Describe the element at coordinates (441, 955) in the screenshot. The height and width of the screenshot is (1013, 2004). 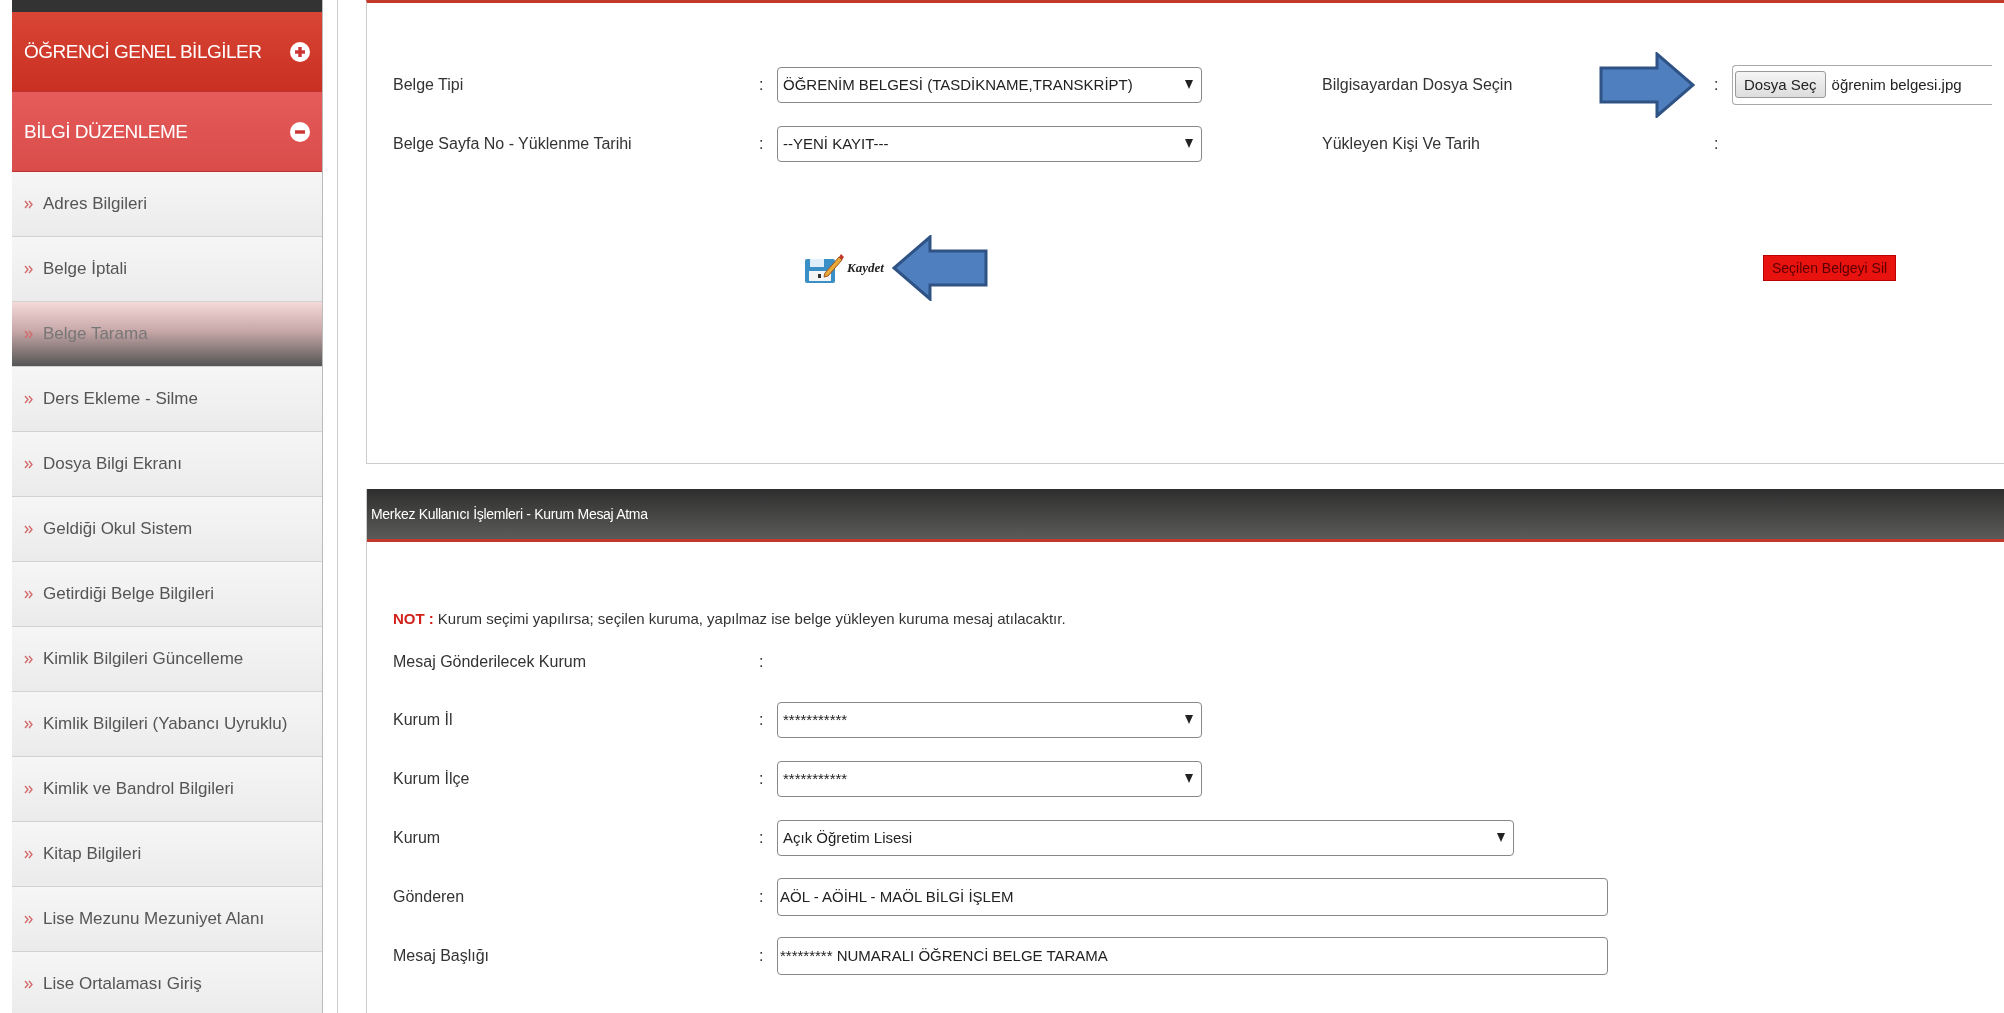
I see `field-label: Mesaj Başlığı` at that location.